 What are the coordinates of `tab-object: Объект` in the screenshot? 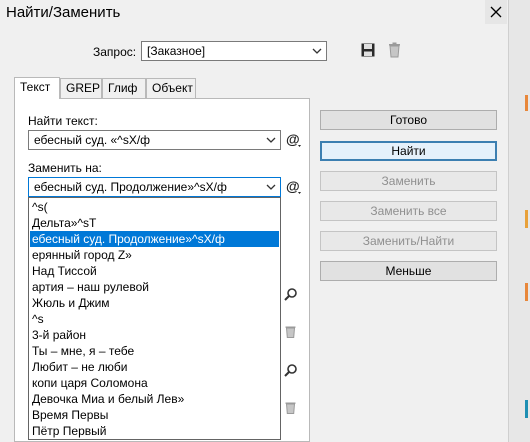 It's located at (171, 88).